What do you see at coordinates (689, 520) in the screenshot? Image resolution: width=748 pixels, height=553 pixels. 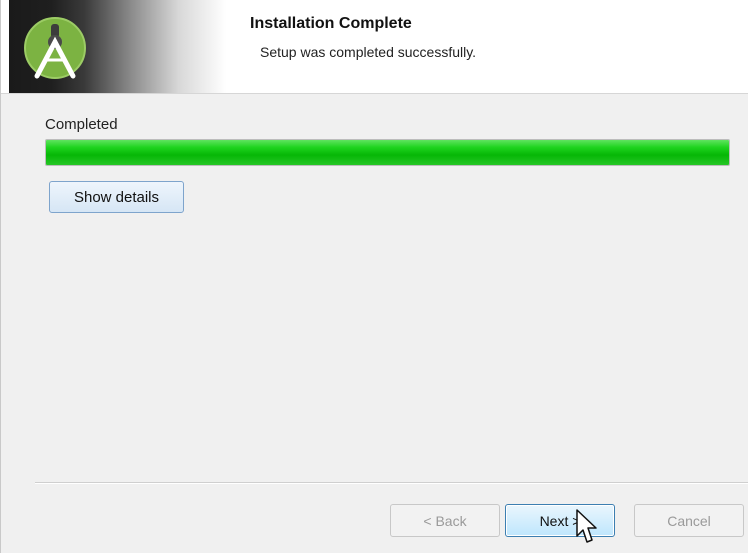 I see `cancel-button: Cancel` at bounding box center [689, 520].